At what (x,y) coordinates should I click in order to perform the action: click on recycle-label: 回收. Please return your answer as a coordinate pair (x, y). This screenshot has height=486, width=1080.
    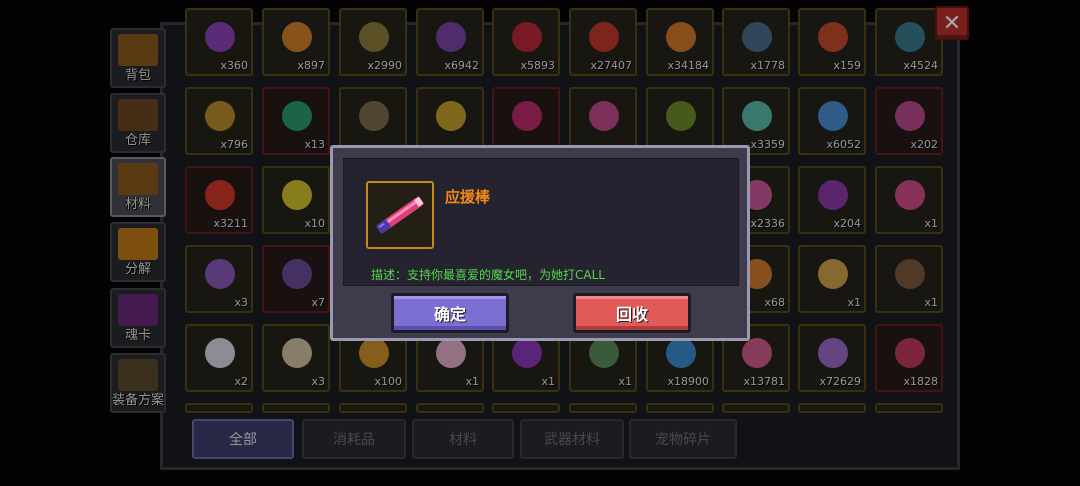
    Looking at the image, I should click on (631, 314).